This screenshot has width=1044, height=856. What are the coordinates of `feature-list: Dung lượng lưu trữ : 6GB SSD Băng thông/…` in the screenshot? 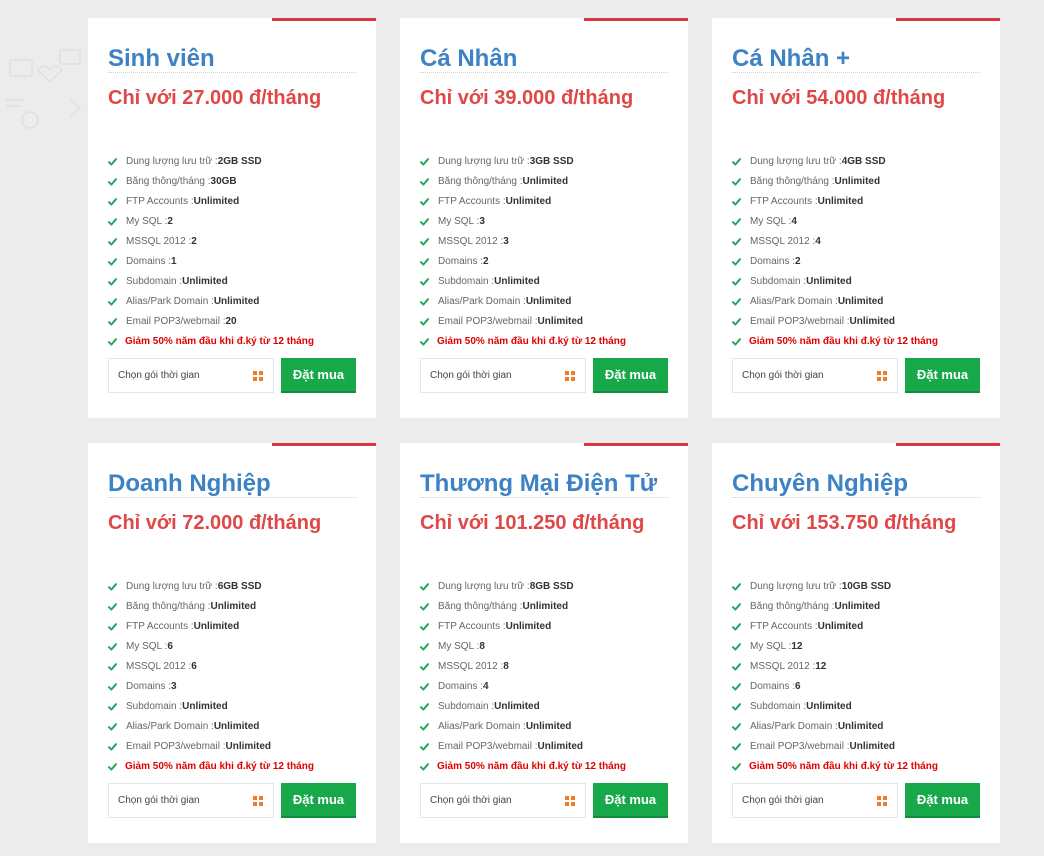 It's located at (237, 677).